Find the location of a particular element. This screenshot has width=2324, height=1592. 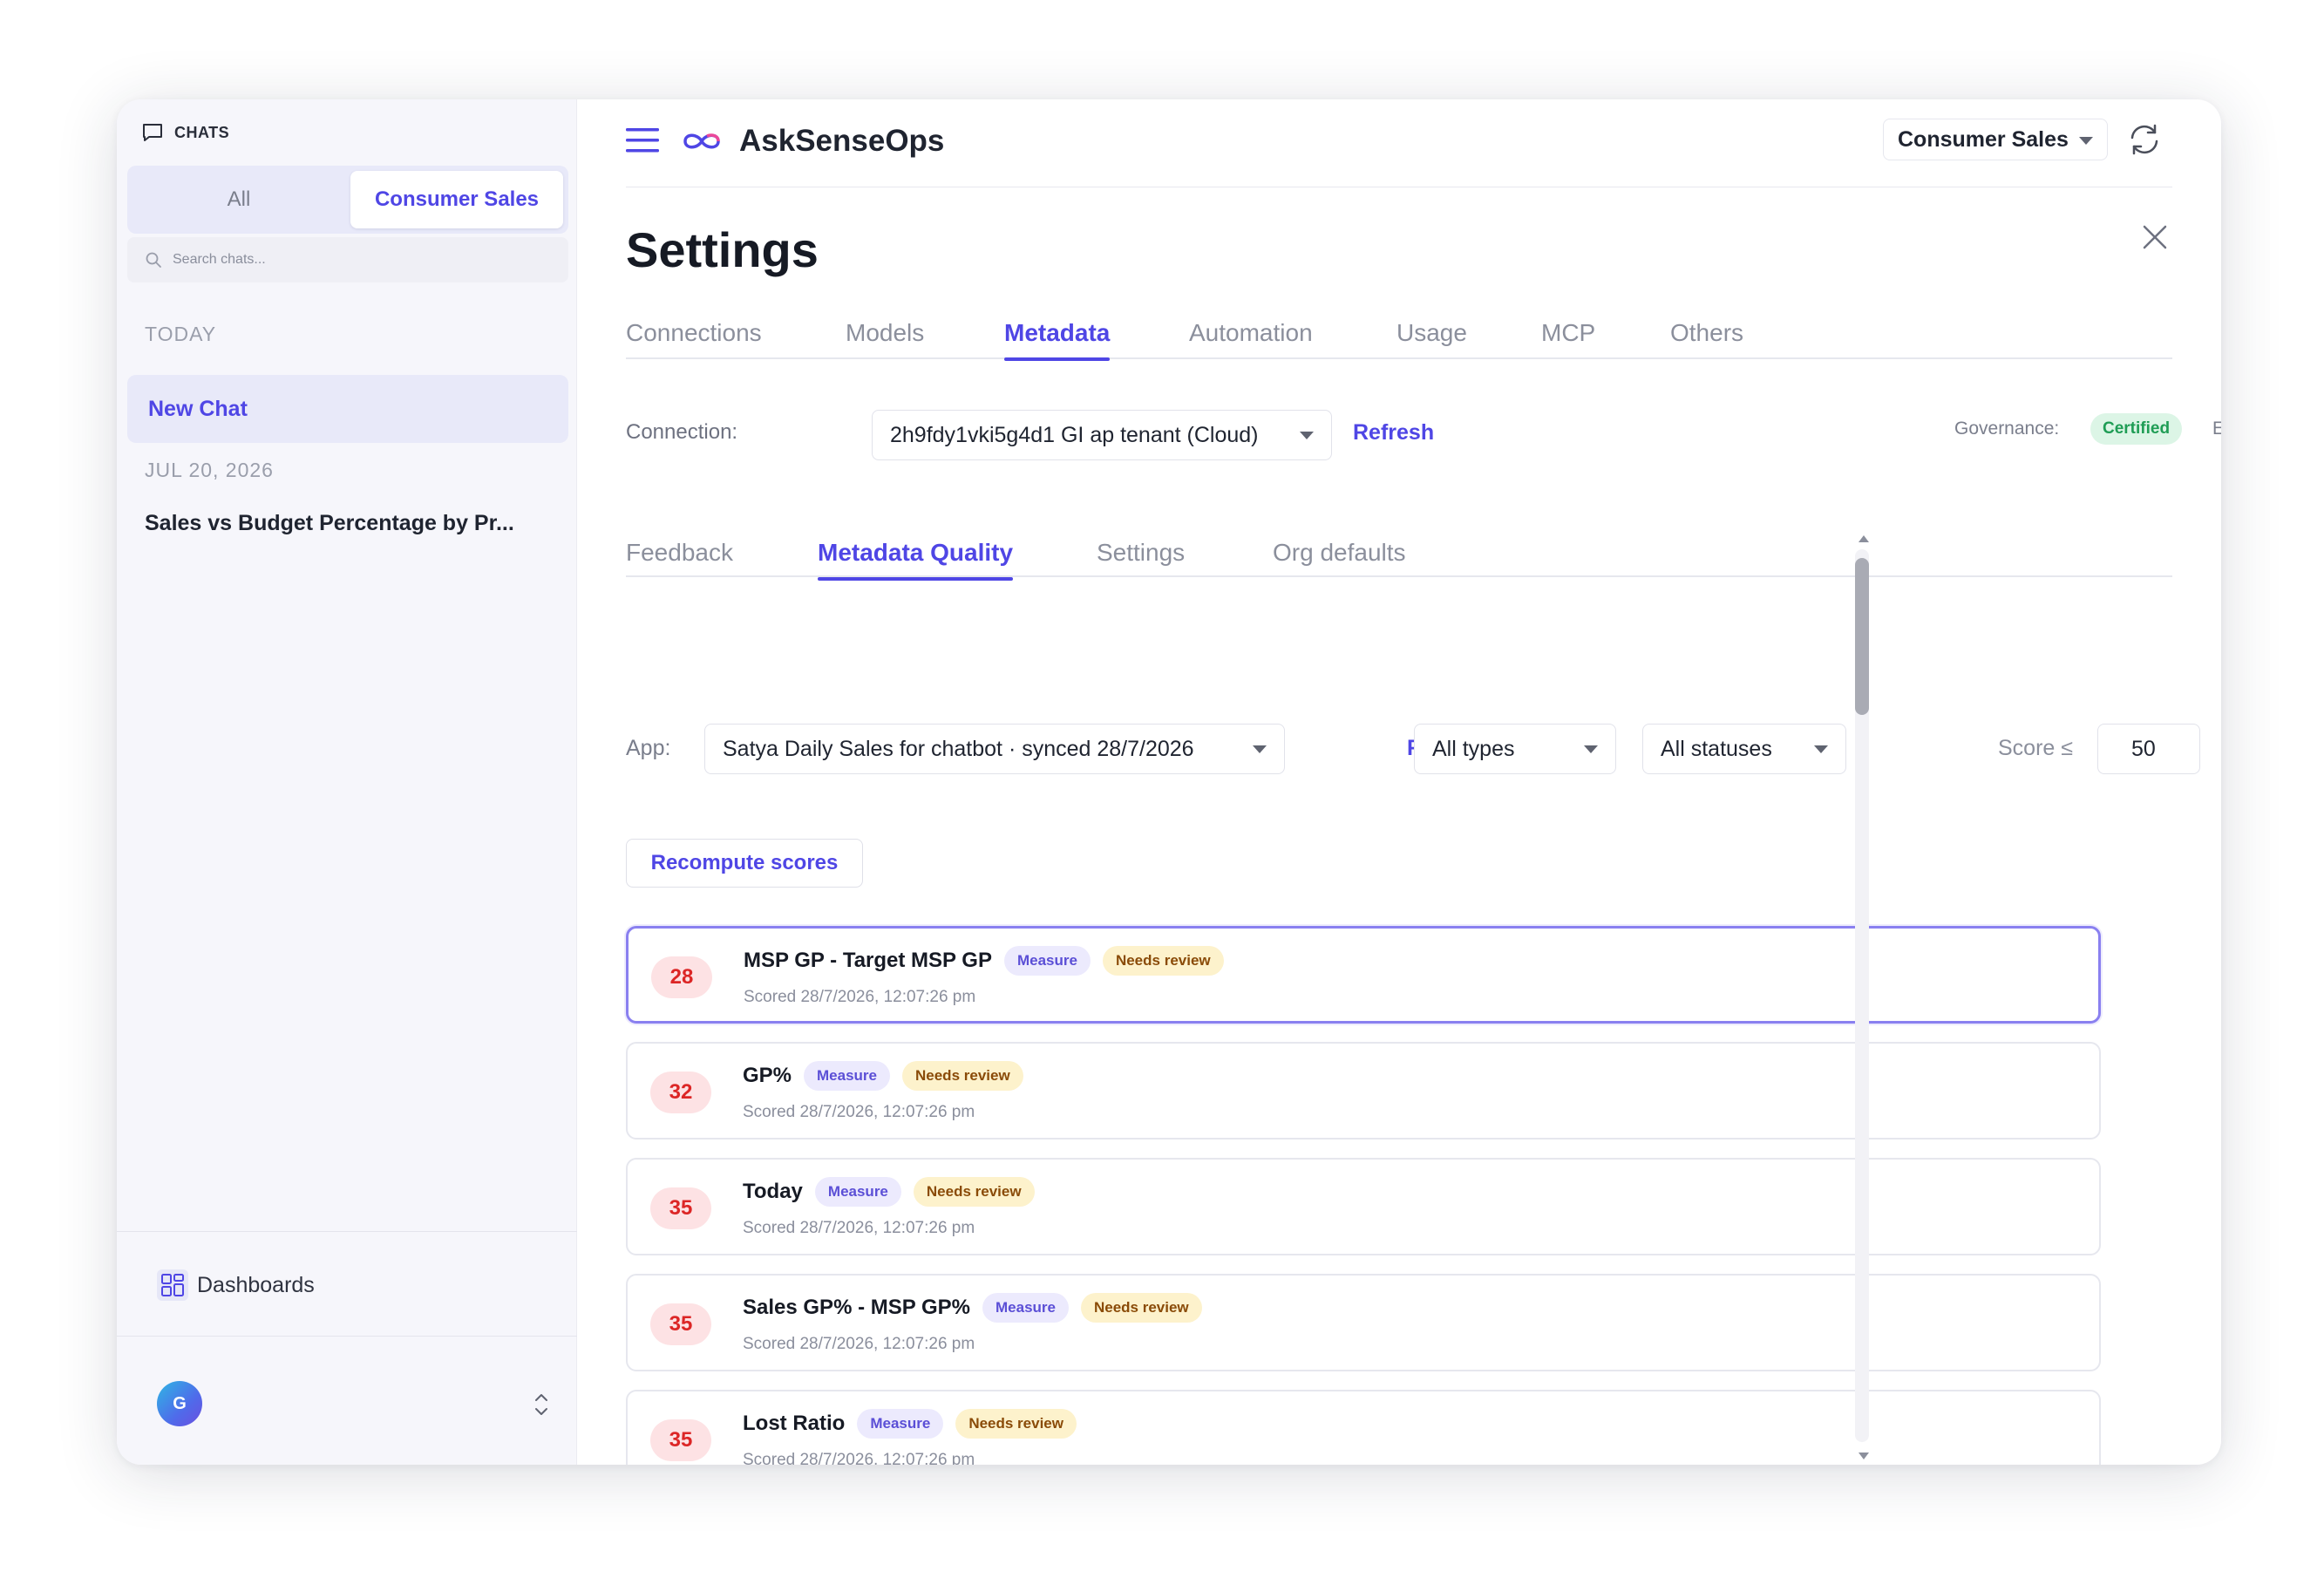

scroll-down-arrow-icon is located at coordinates (1864, 1456).